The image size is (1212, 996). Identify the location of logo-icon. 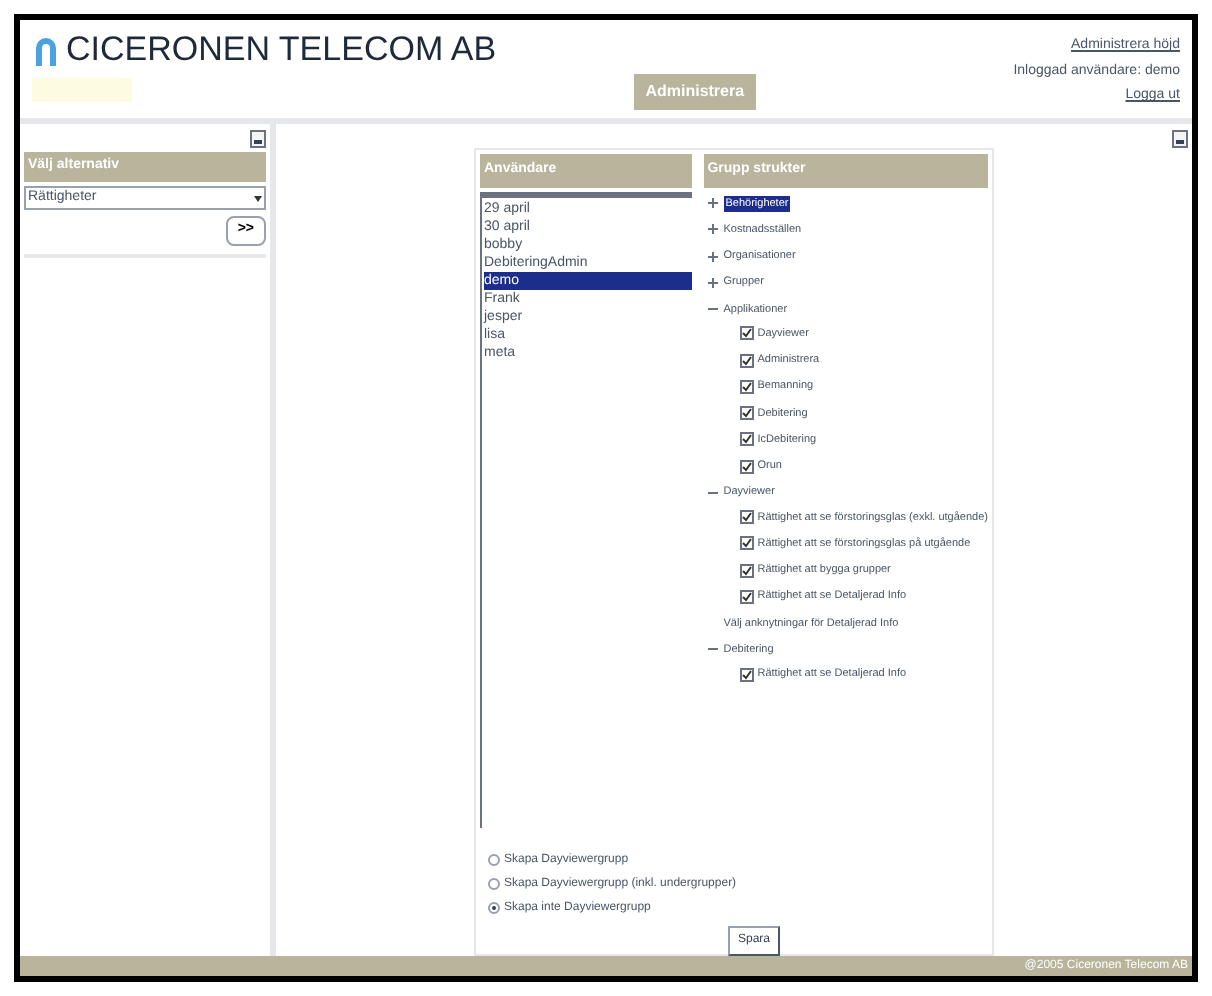
(46, 49).